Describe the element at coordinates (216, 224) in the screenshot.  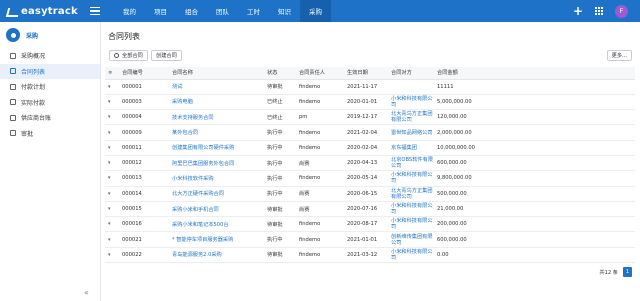
I see `table-cell: 采购小米和笔记本500台` at that location.